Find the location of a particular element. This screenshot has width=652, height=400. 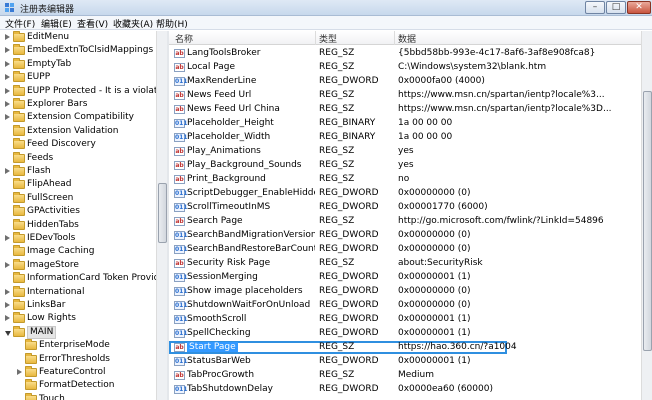

menu-view: 查看(V) is located at coordinates (92, 23).